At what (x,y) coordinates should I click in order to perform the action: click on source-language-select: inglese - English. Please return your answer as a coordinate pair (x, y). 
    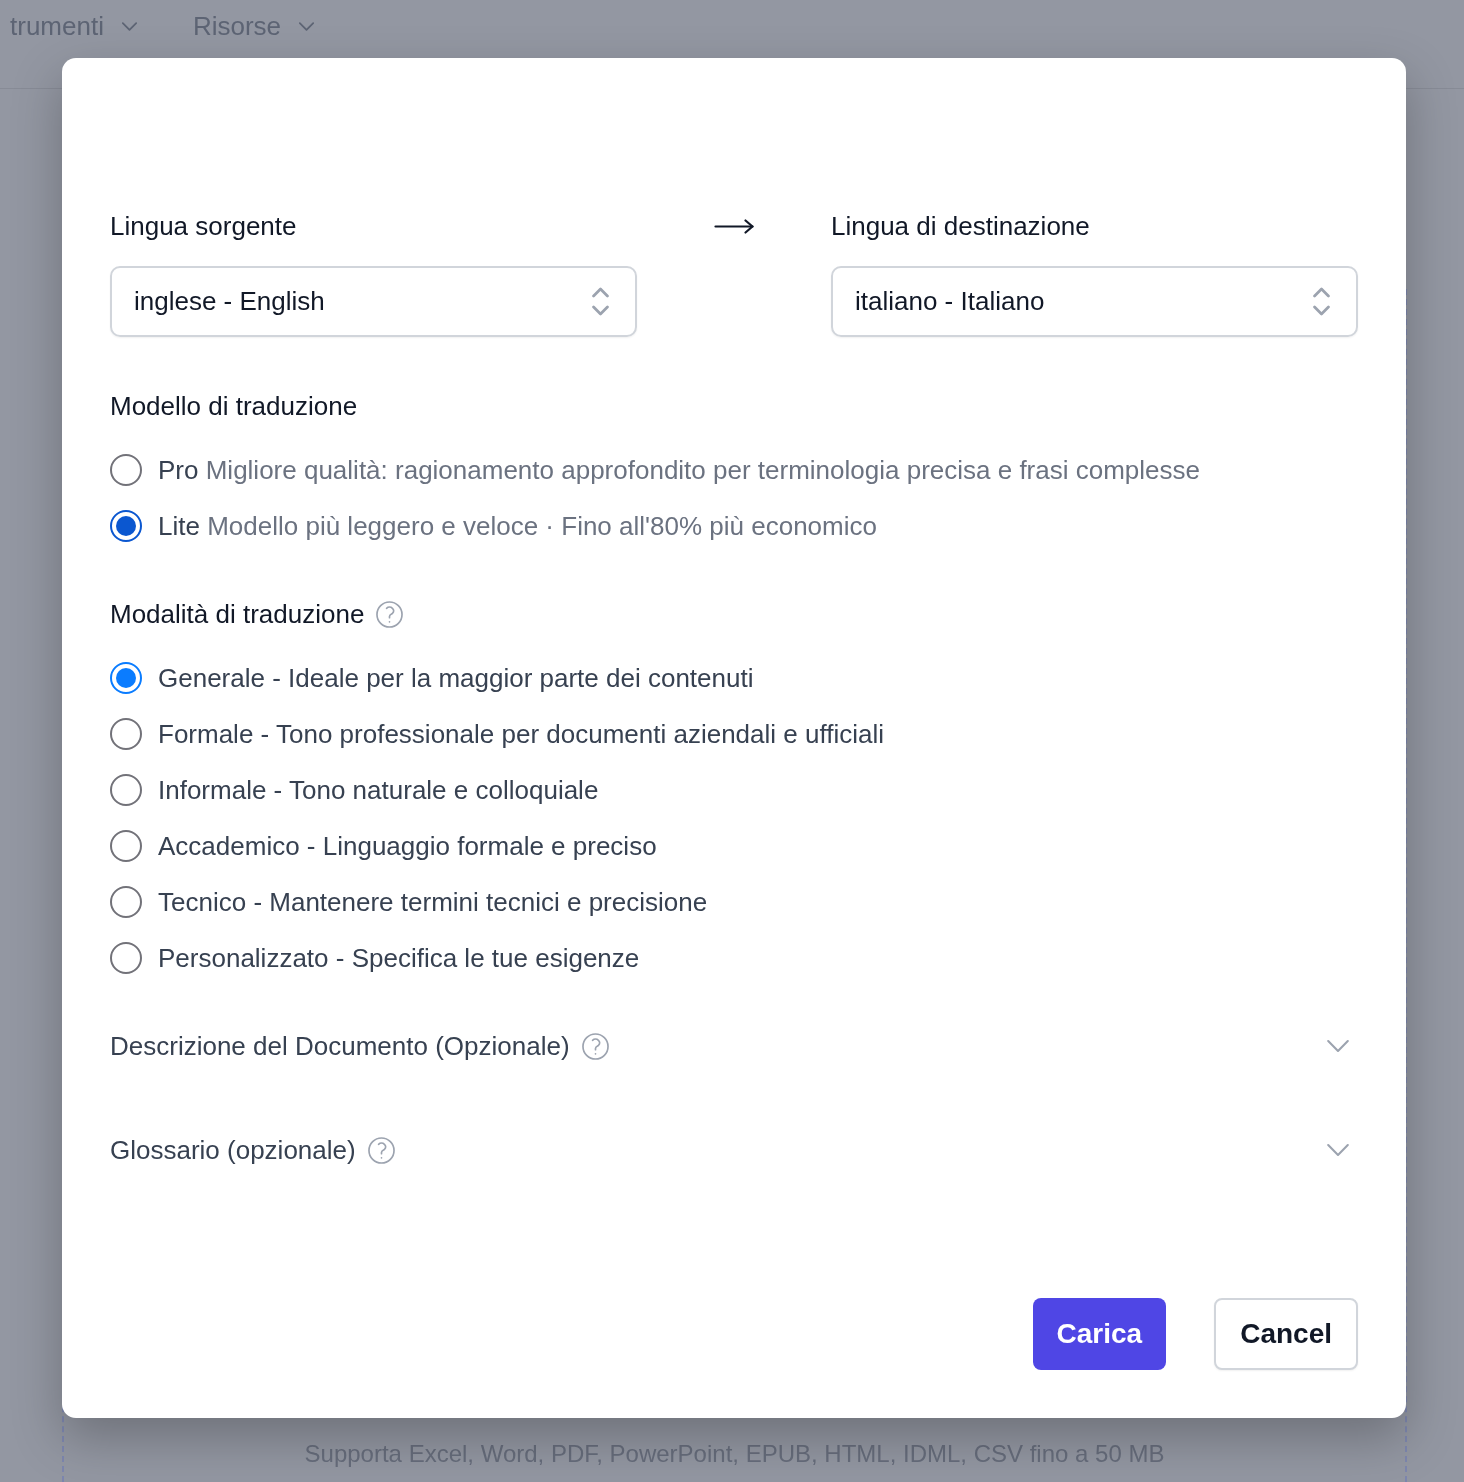
    Looking at the image, I should click on (373, 301).